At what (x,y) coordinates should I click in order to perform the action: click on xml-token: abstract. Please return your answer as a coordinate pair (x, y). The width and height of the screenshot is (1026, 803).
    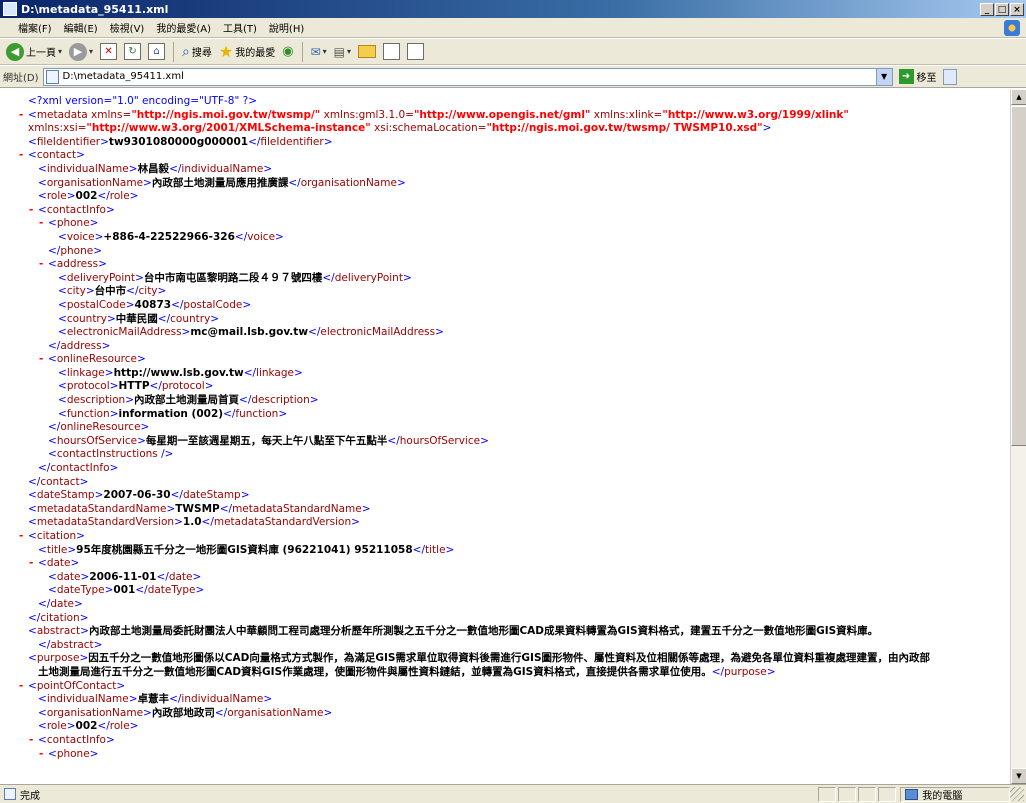
    Looking at the image, I should click on (72, 644).